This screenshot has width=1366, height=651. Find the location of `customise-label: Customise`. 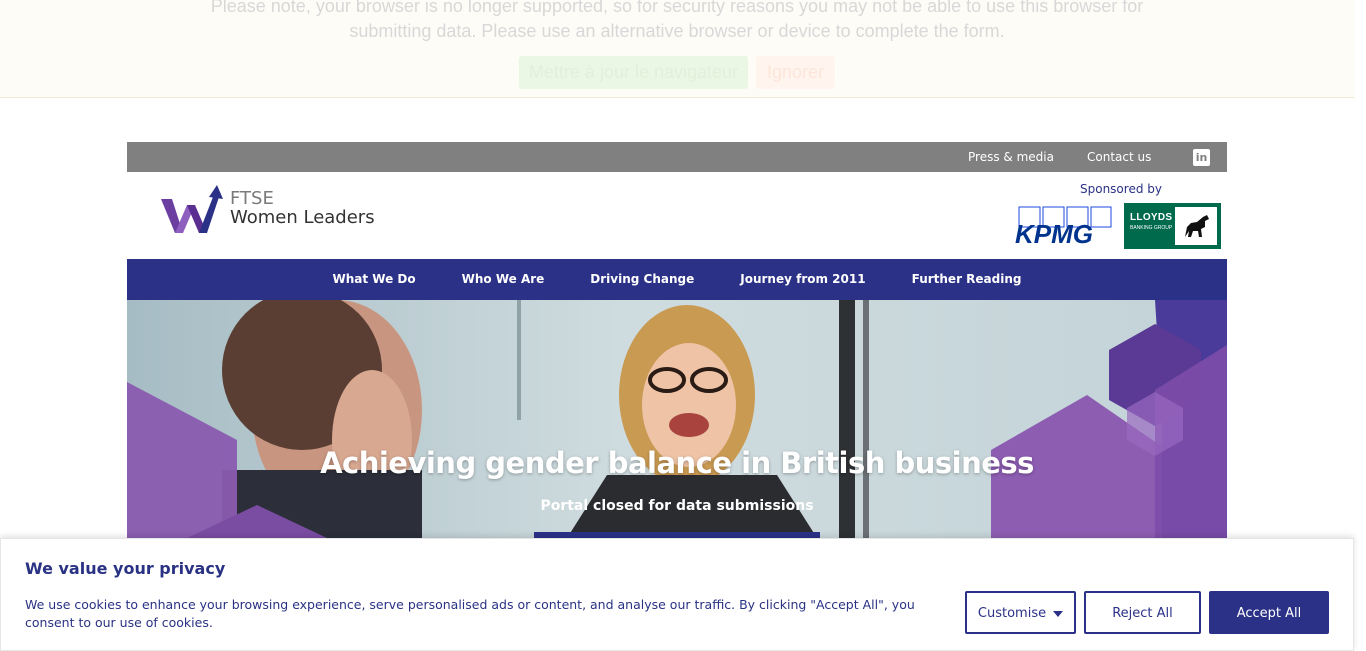

customise-label: Customise is located at coordinates (1012, 613).